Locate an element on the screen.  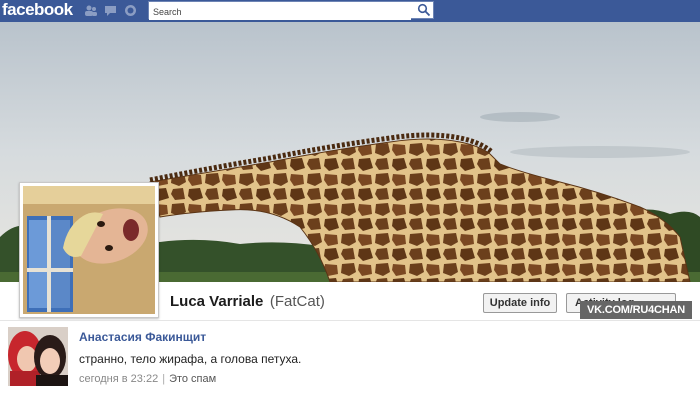
search-icon is located at coordinates (424, 10).